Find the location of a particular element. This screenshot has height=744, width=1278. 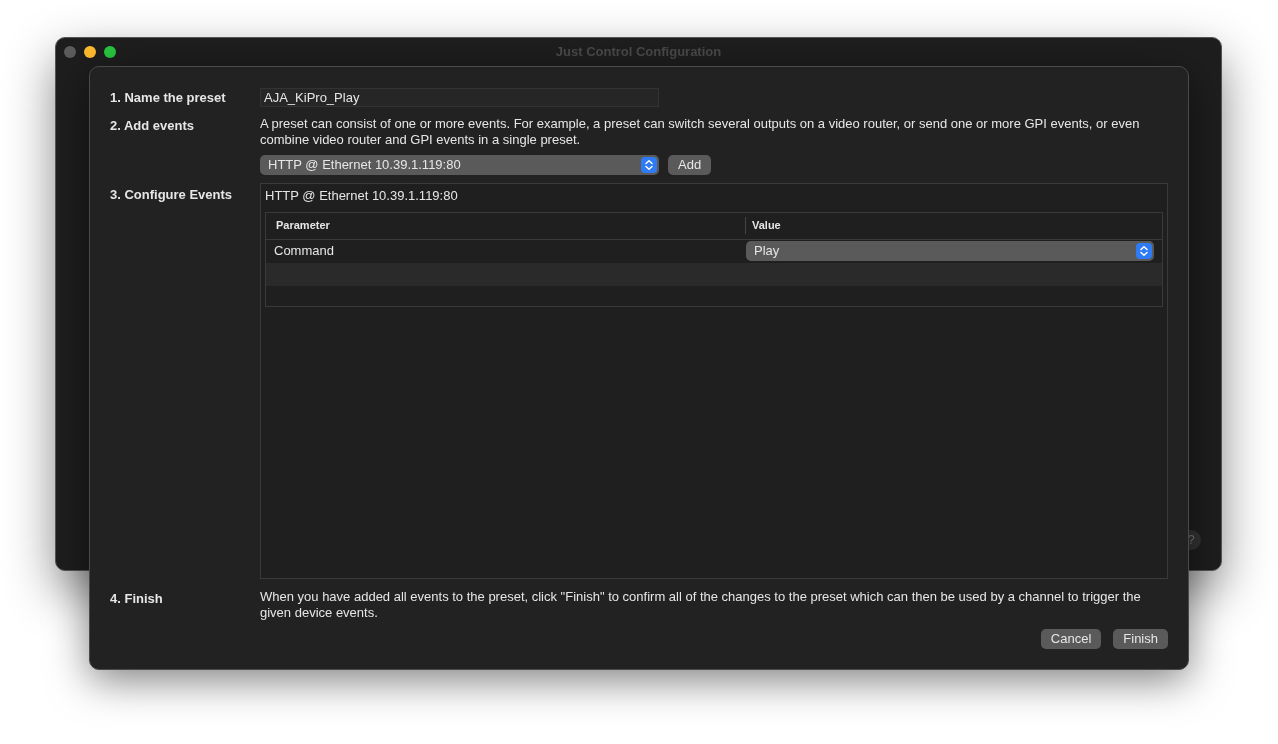

event-title: HTTP @ Ethernet 10.39.1.119:80 is located at coordinates (362, 195).